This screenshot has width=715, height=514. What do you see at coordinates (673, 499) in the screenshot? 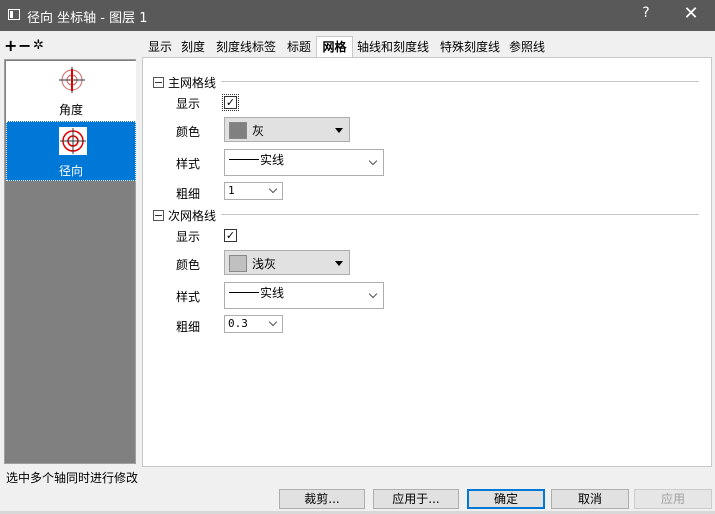
I see `apply-button: 应用` at bounding box center [673, 499].